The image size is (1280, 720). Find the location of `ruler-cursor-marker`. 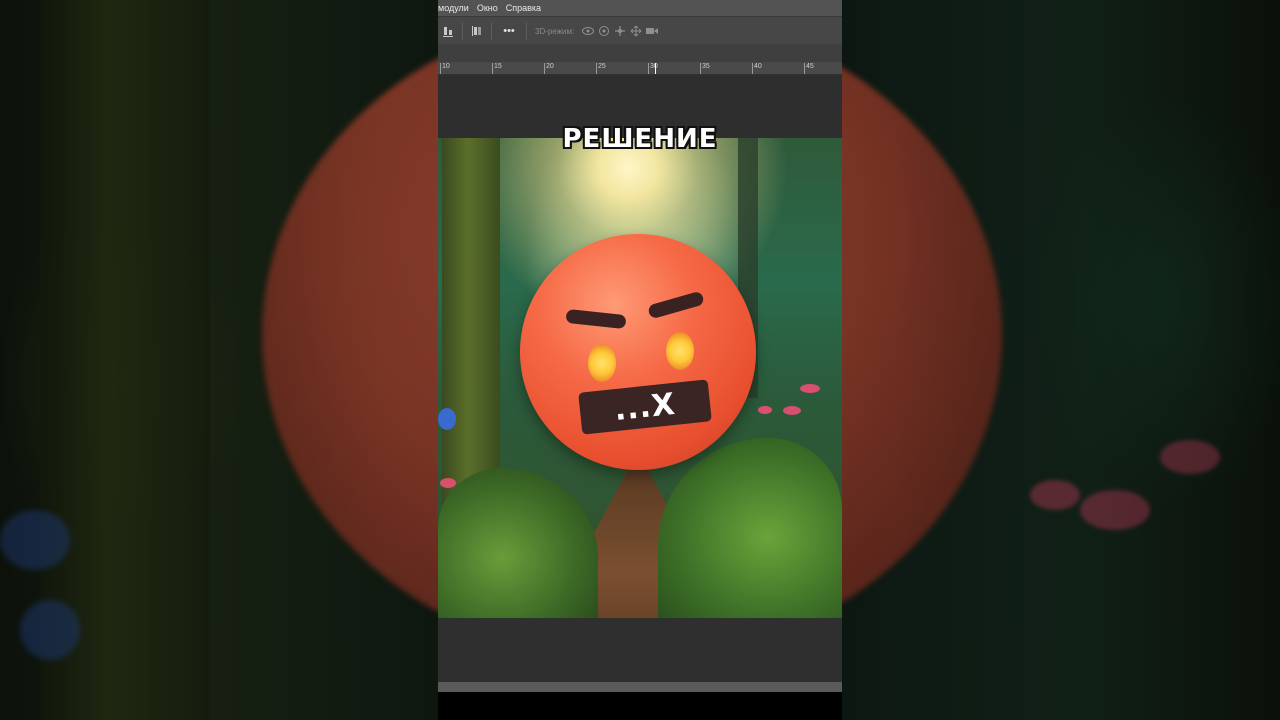

ruler-cursor-marker is located at coordinates (655, 68).